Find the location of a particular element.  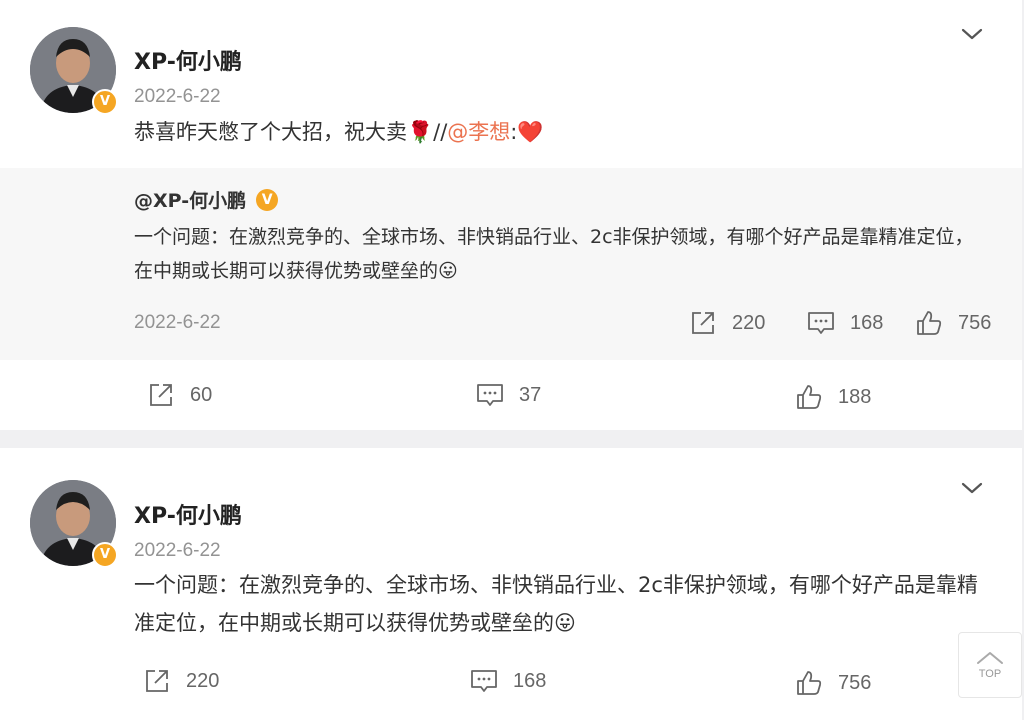

like-count: 188 is located at coordinates (855, 396).